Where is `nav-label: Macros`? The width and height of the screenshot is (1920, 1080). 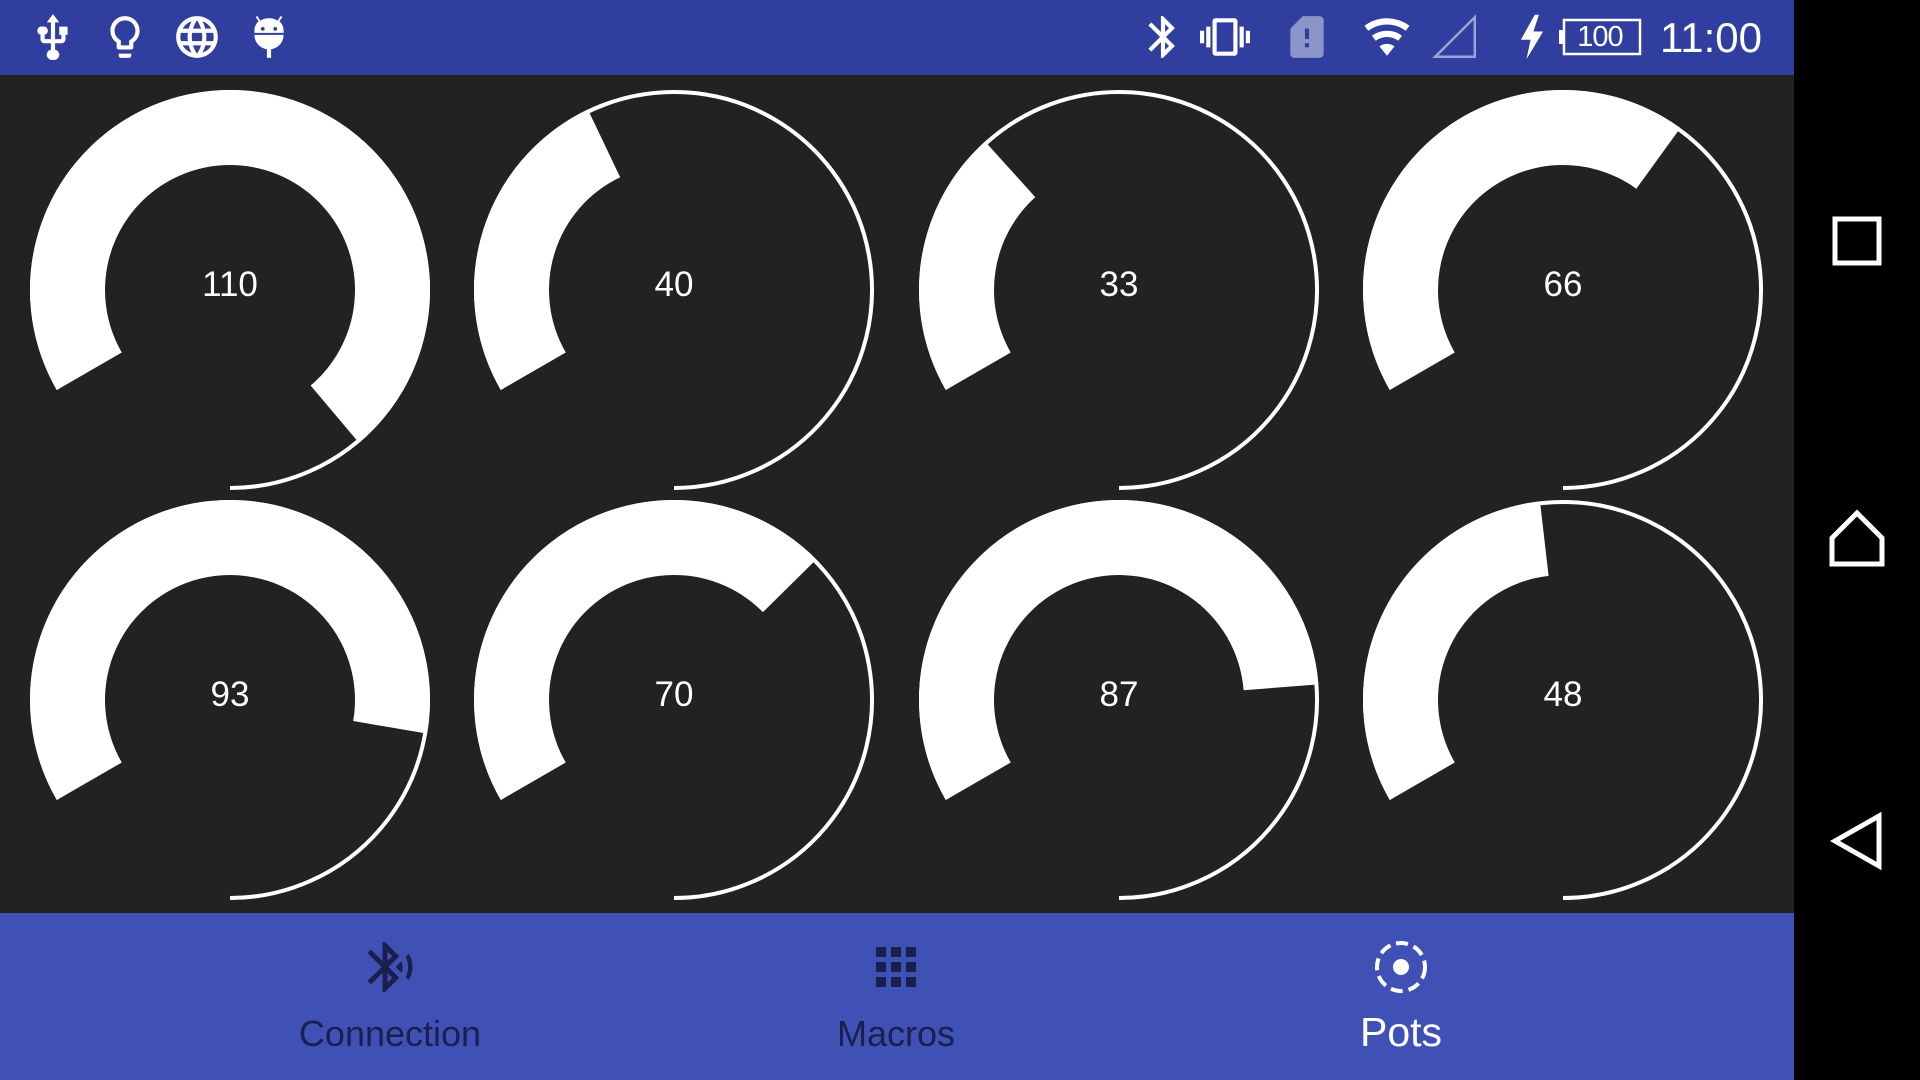 nav-label: Macros is located at coordinates (896, 1033).